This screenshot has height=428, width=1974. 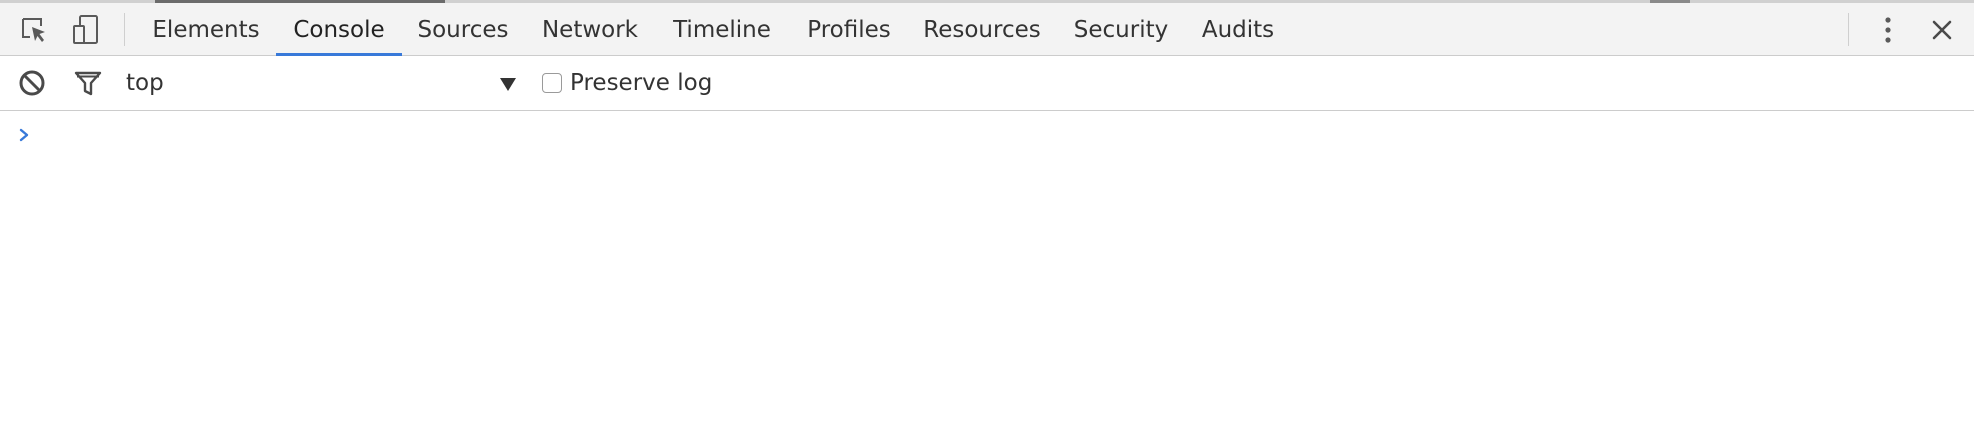 What do you see at coordinates (552, 83) in the screenshot?
I see `preserve-log-checkbox` at bounding box center [552, 83].